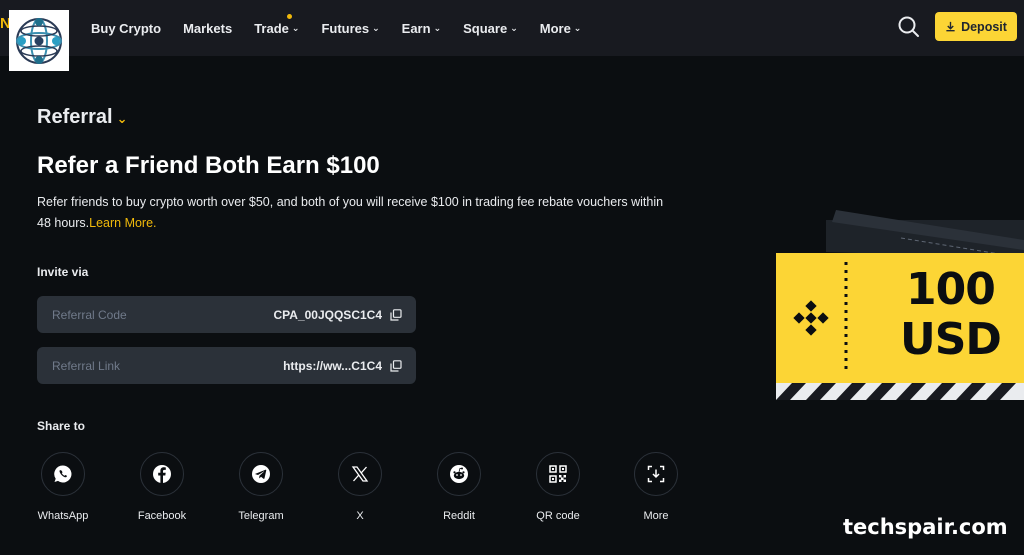 The image size is (1024, 555). What do you see at coordinates (328, 314) in the screenshot?
I see `referral-code-value: CPA_00JQQSC1C4` at bounding box center [328, 314].